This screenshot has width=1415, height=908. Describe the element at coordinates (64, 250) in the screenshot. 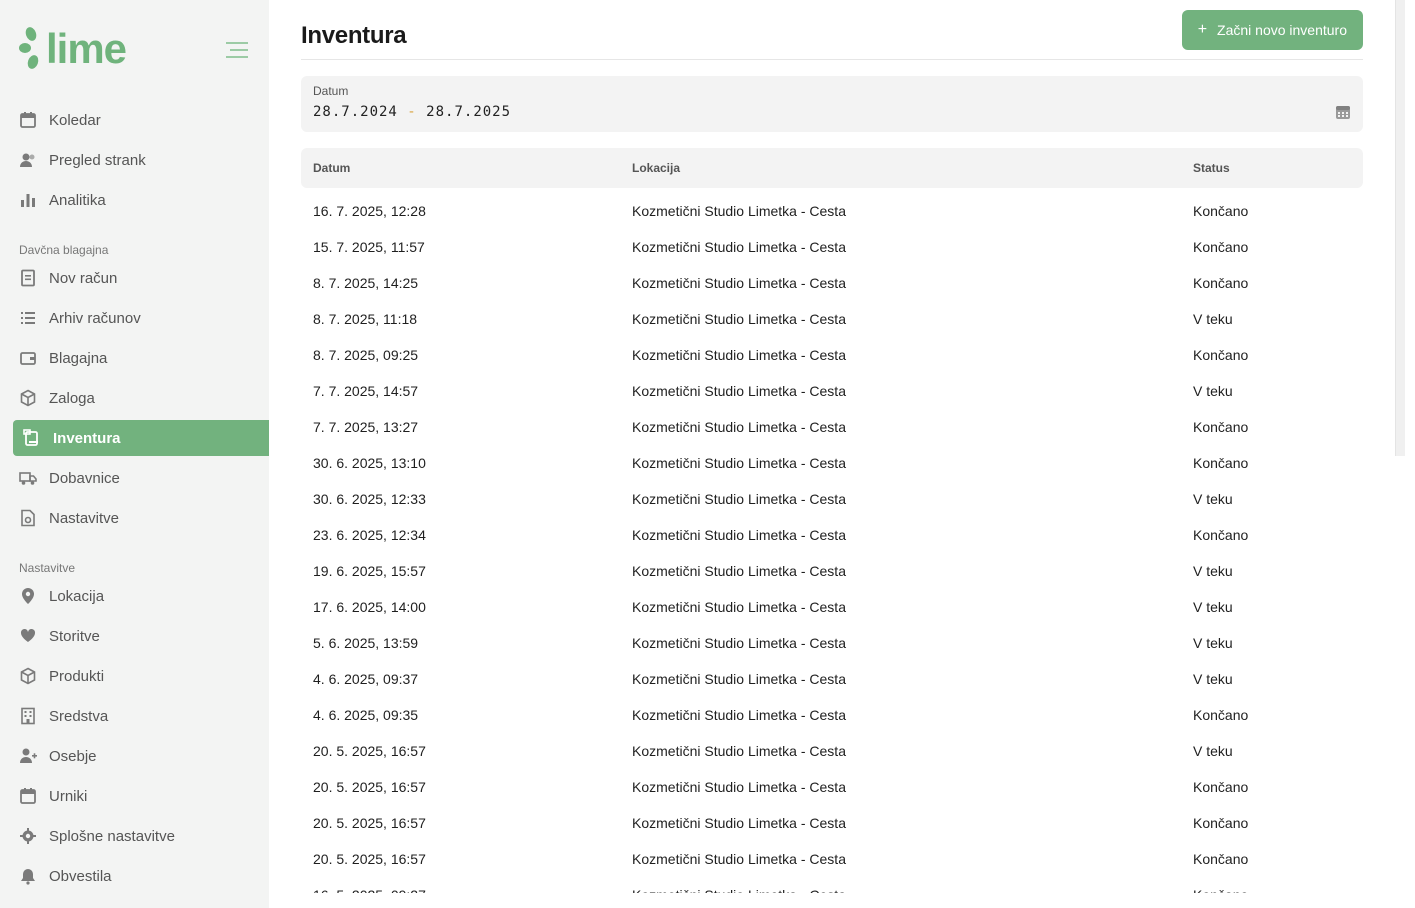

I see `sidebar-section-heading: Davčna blagajna` at that location.